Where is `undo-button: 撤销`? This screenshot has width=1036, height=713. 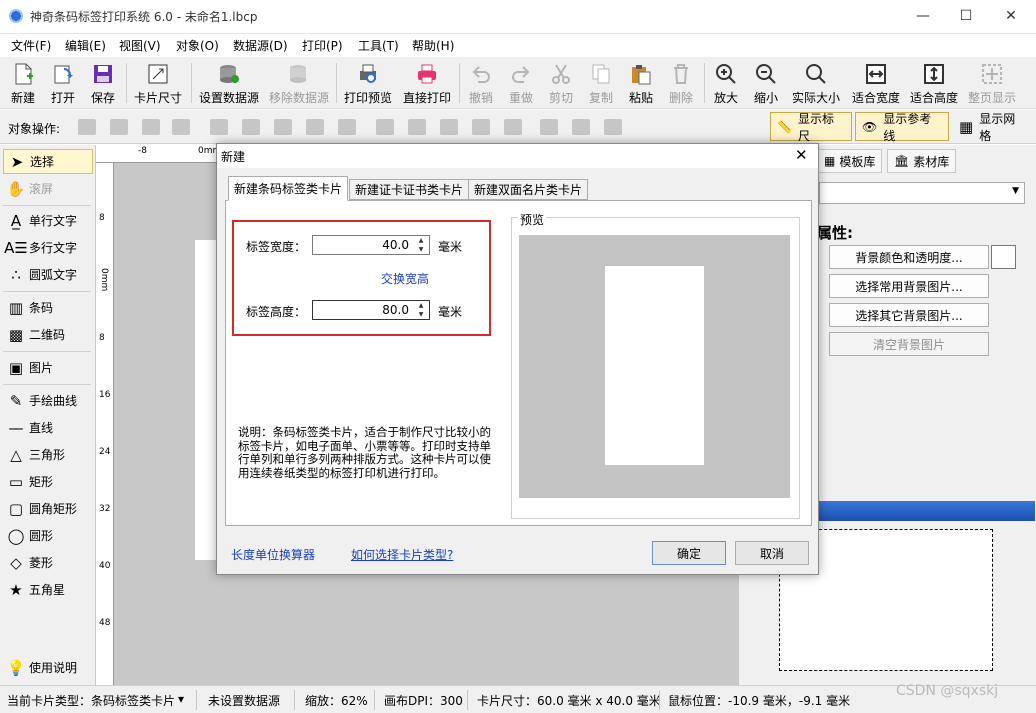
undo-button: 撤销 is located at coordinates (481, 83).